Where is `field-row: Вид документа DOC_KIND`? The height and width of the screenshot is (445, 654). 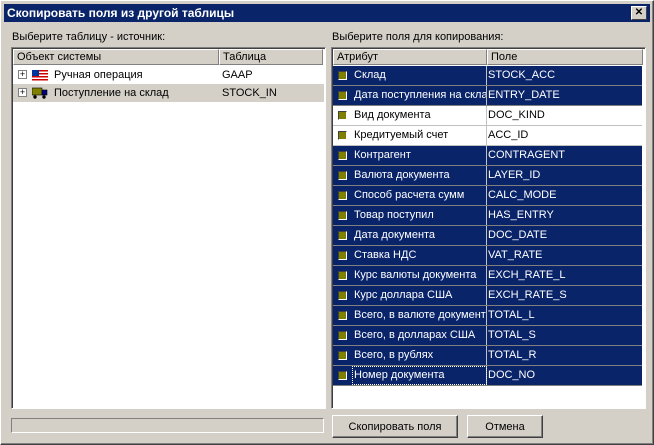 field-row: Вид документа DOC_KIND is located at coordinates (487, 116).